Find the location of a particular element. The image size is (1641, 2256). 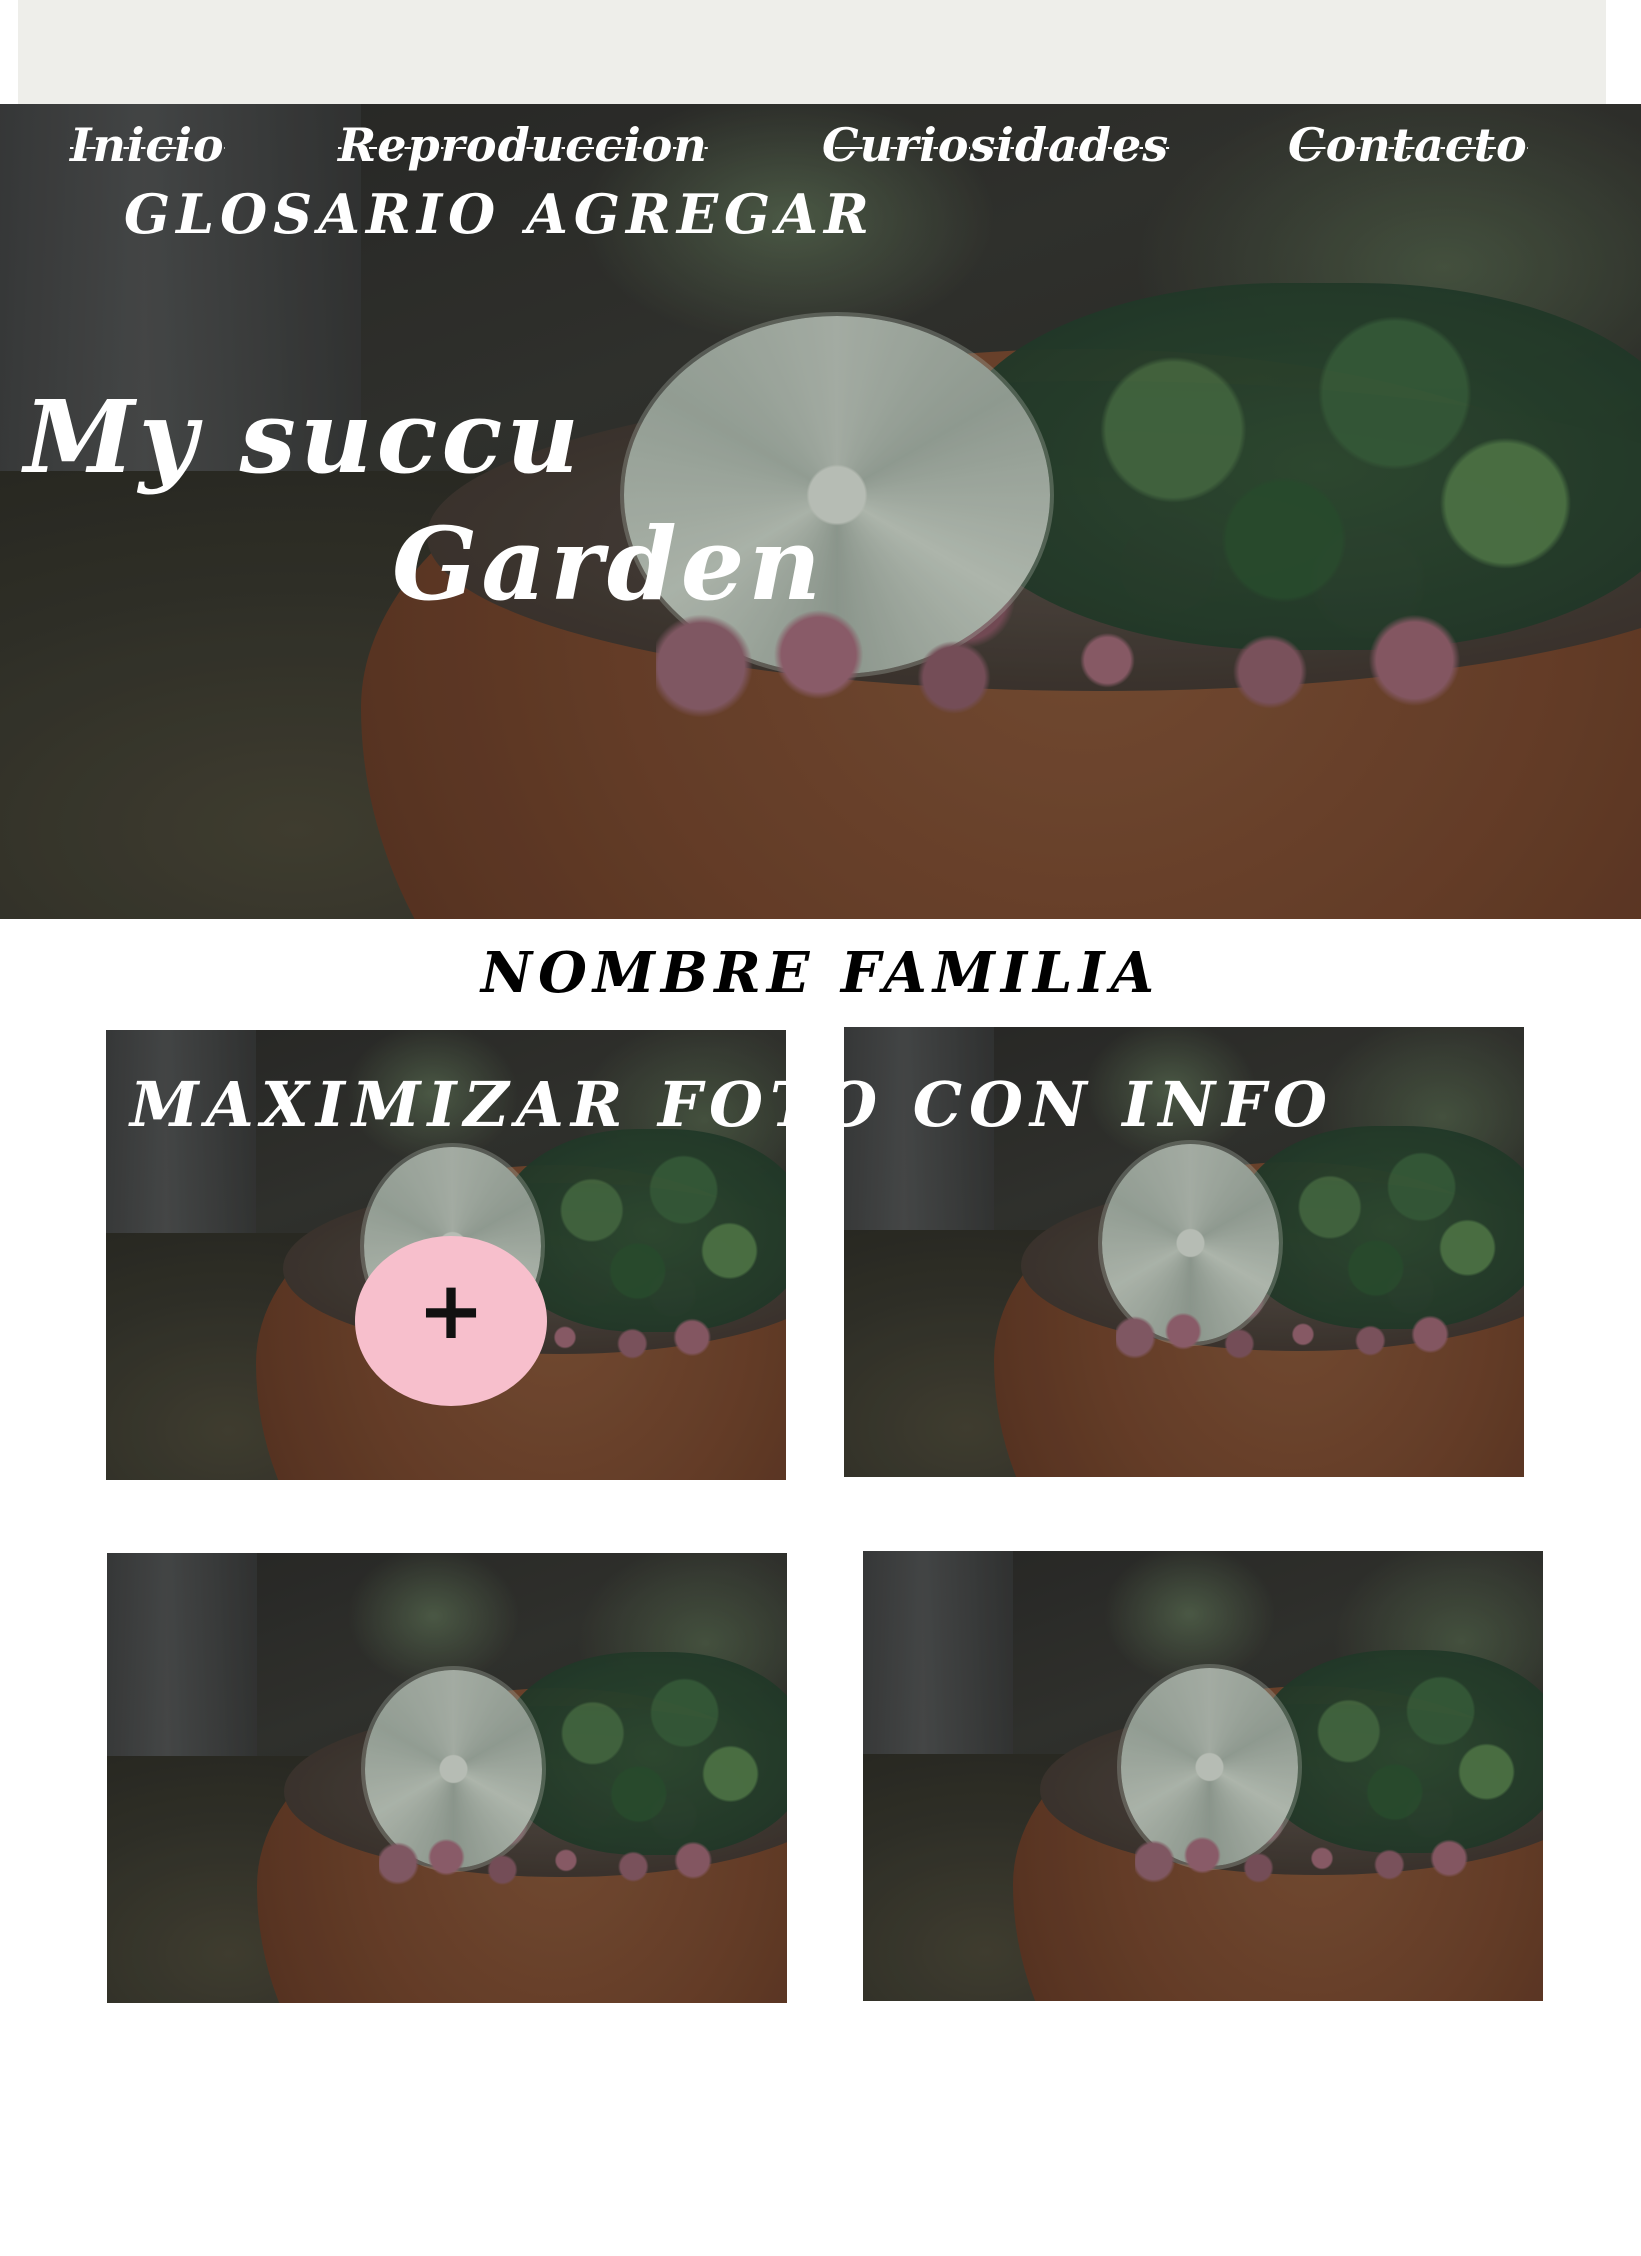

section-title: NOMBRE FAMILIA is located at coordinates (820, 973).